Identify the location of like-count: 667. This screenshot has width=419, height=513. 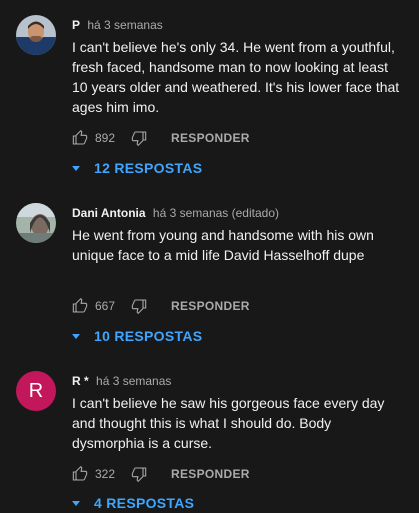
(105, 306).